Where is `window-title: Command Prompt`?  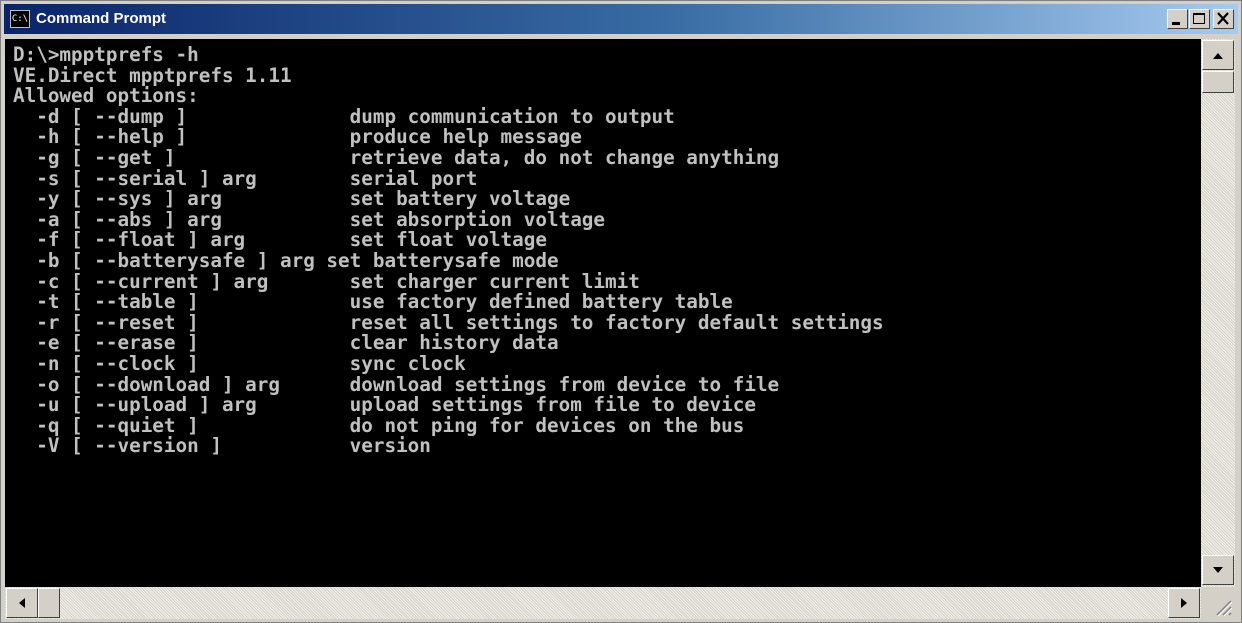 window-title: Command Prompt is located at coordinates (101, 18).